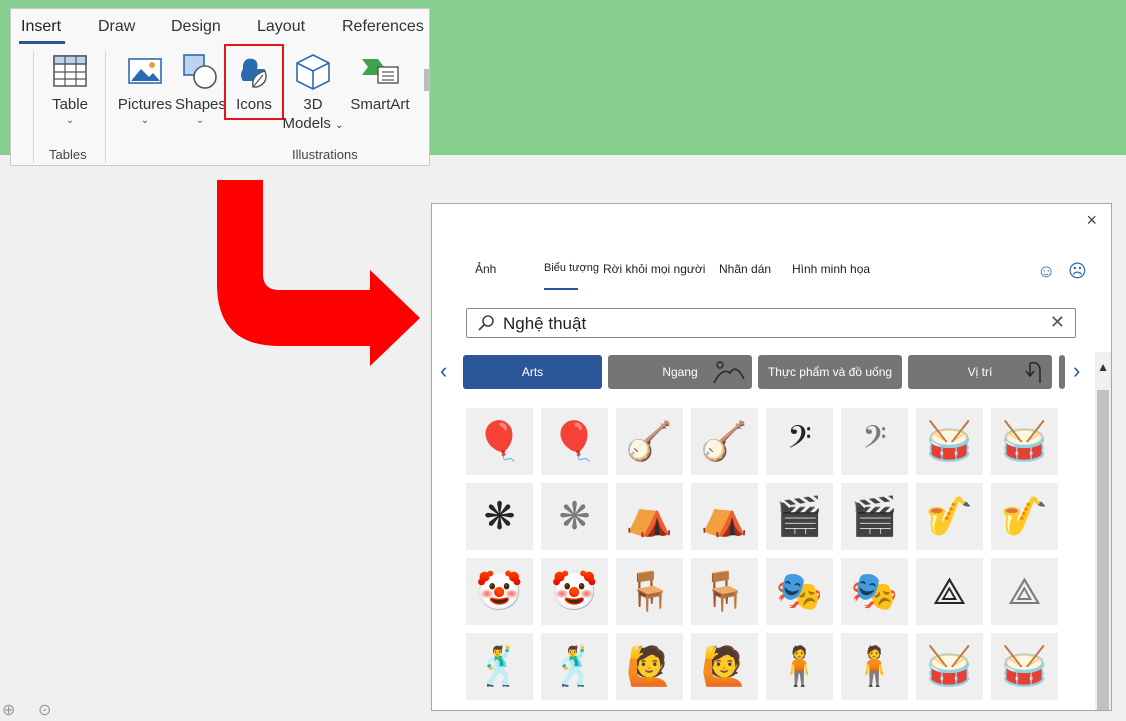 This screenshot has height=721, width=1126. Describe the element at coordinates (980, 372) in the screenshot. I see `category-chip-location: Vị trí` at that location.